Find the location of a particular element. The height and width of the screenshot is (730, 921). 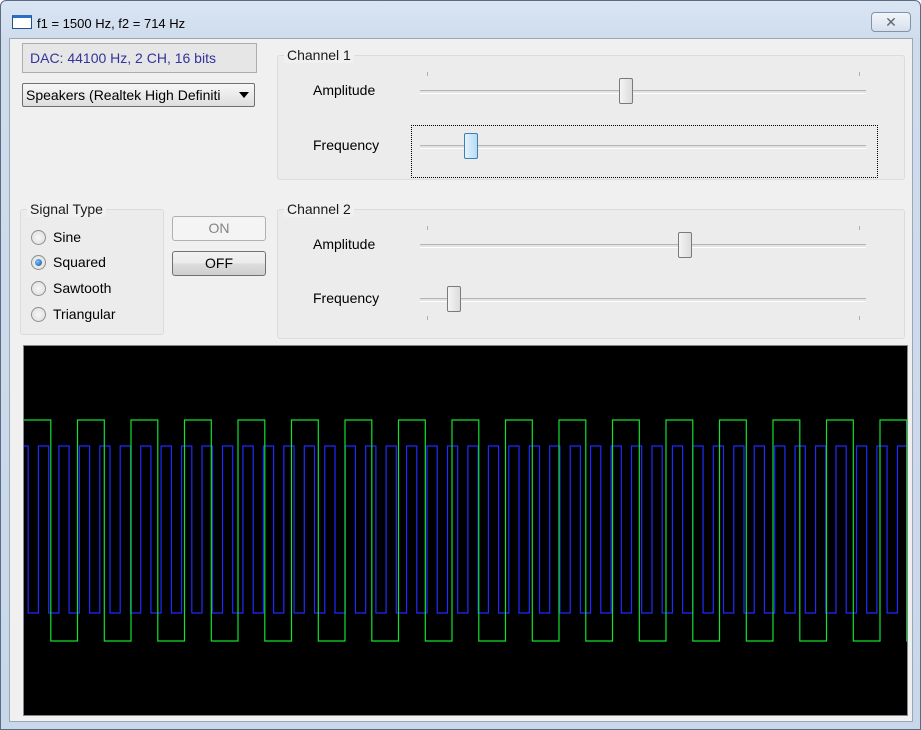

close-button: ✕ is located at coordinates (891, 22).